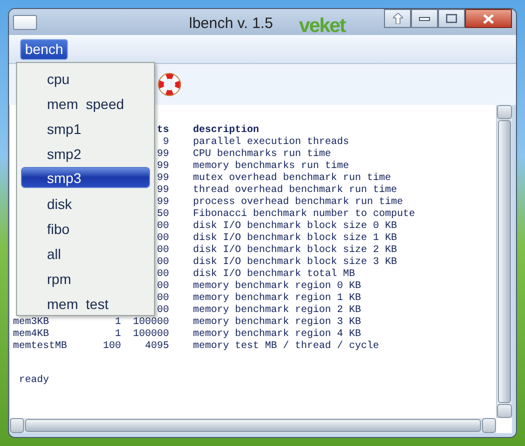  What do you see at coordinates (274, 274) in the screenshot?
I see `table-cell: disk I/O benchmark total MB` at bounding box center [274, 274].